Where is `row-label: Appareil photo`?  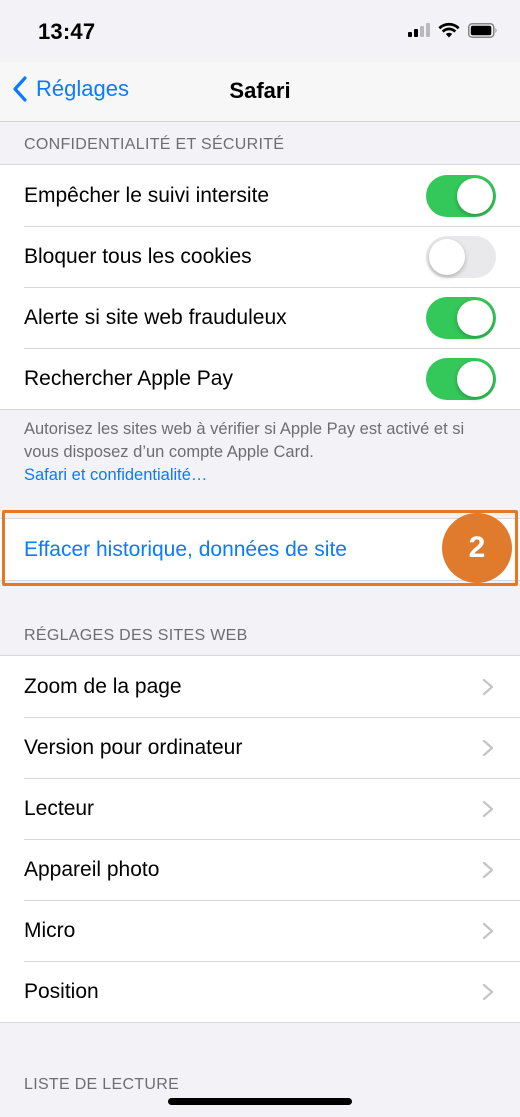
row-label: Appareil photo is located at coordinates (92, 869).